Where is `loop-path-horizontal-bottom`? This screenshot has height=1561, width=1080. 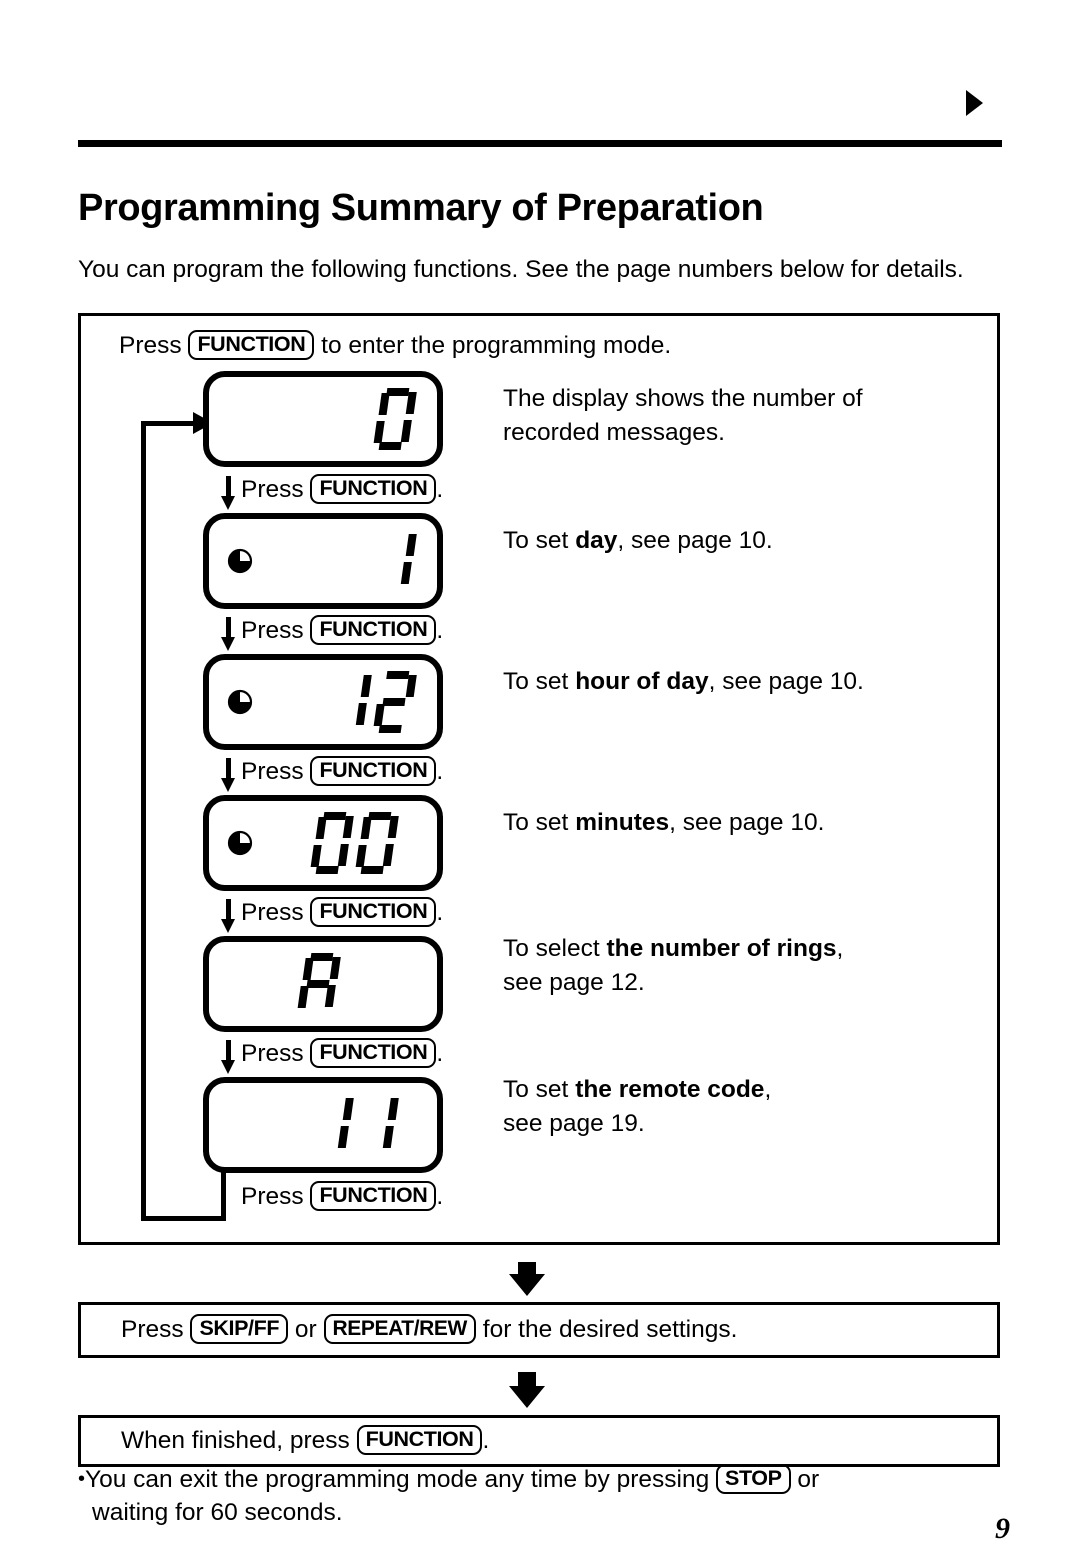
loop-path-horizontal-bottom is located at coordinates (183, 1218).